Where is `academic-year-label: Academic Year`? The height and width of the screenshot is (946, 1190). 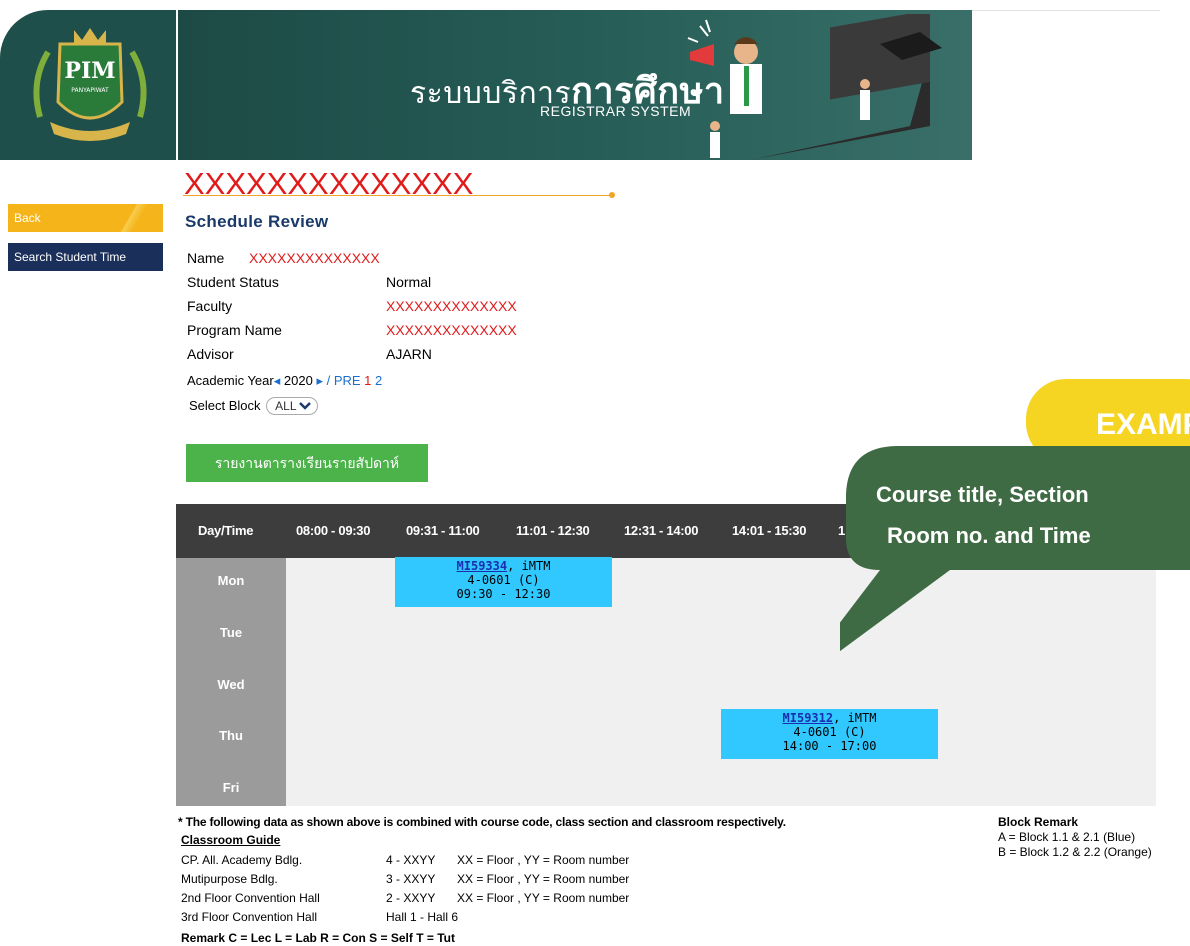
academic-year-label: Academic Year is located at coordinates (230, 380).